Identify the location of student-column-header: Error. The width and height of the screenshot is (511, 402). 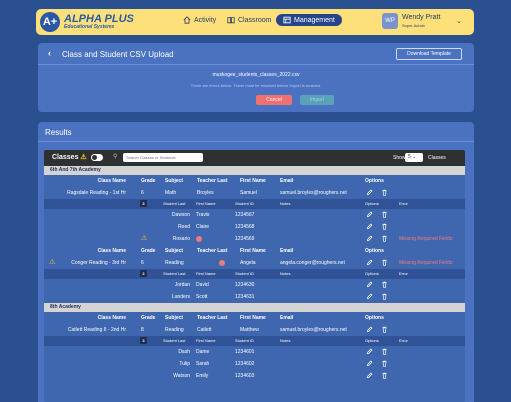
(403, 273).